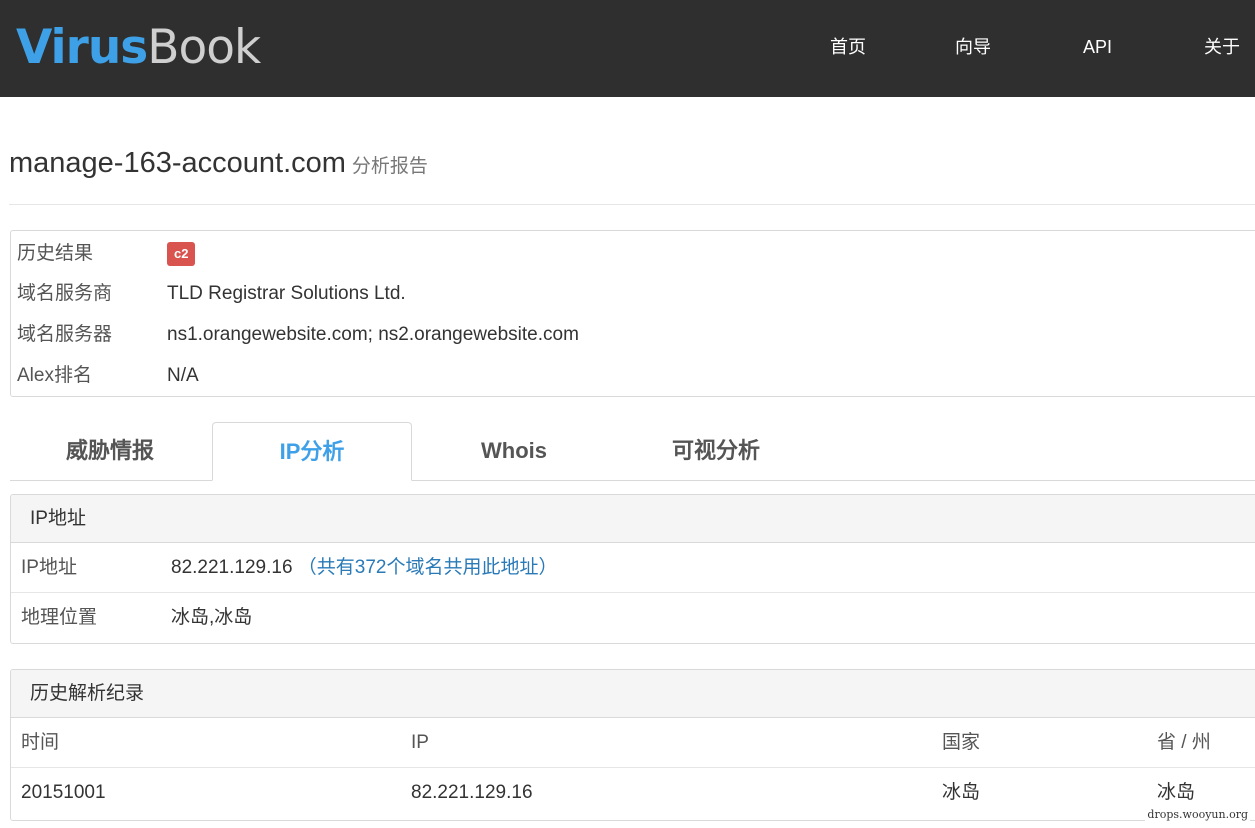 Image resolution: width=1255 pixels, height=828 pixels. I want to click on alexa-value: N/A, so click(183, 375).